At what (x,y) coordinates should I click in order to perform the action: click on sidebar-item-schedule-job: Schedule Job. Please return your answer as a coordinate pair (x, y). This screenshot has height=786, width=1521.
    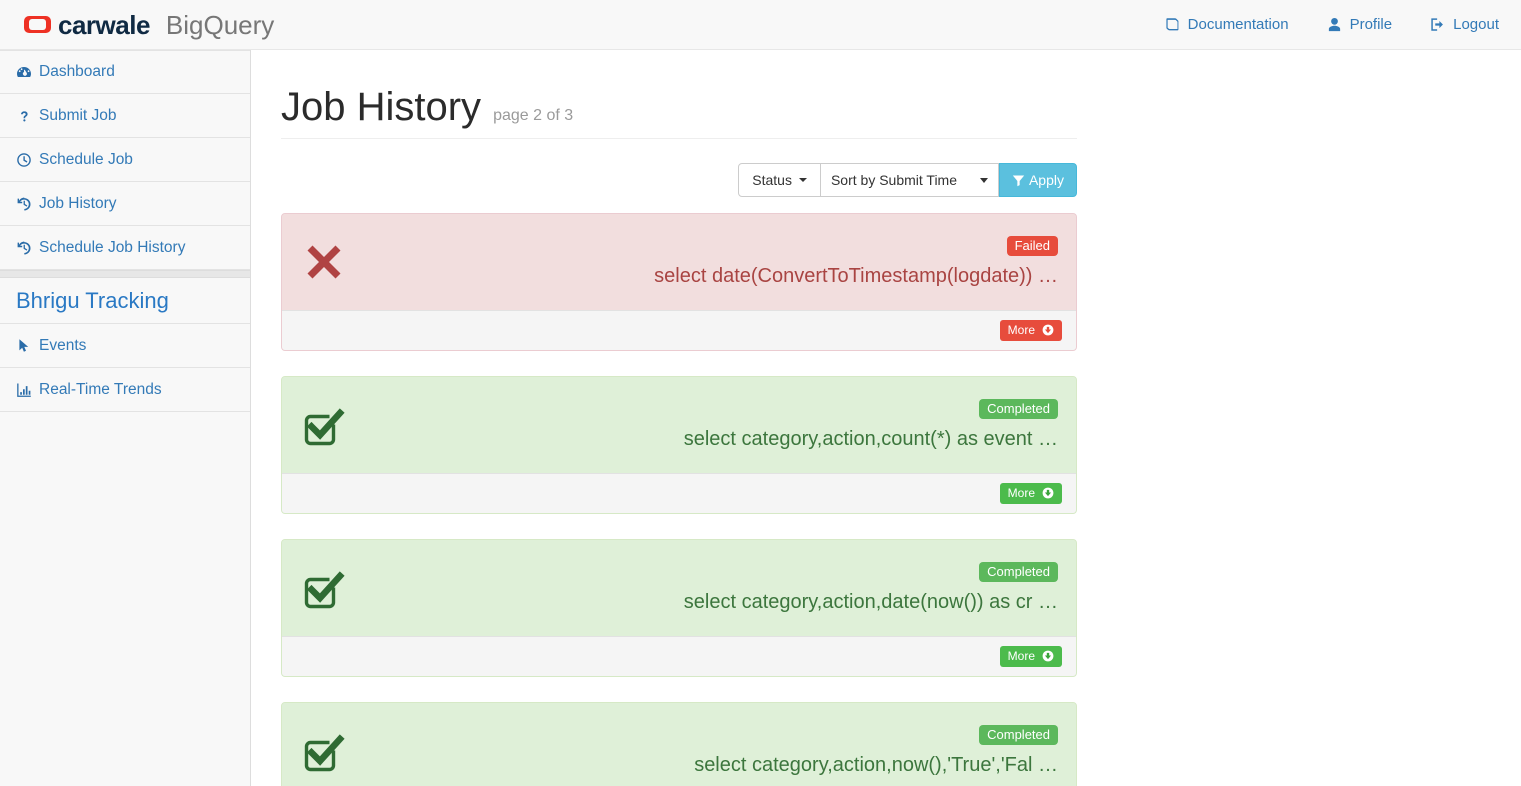
    Looking at the image, I should click on (125, 160).